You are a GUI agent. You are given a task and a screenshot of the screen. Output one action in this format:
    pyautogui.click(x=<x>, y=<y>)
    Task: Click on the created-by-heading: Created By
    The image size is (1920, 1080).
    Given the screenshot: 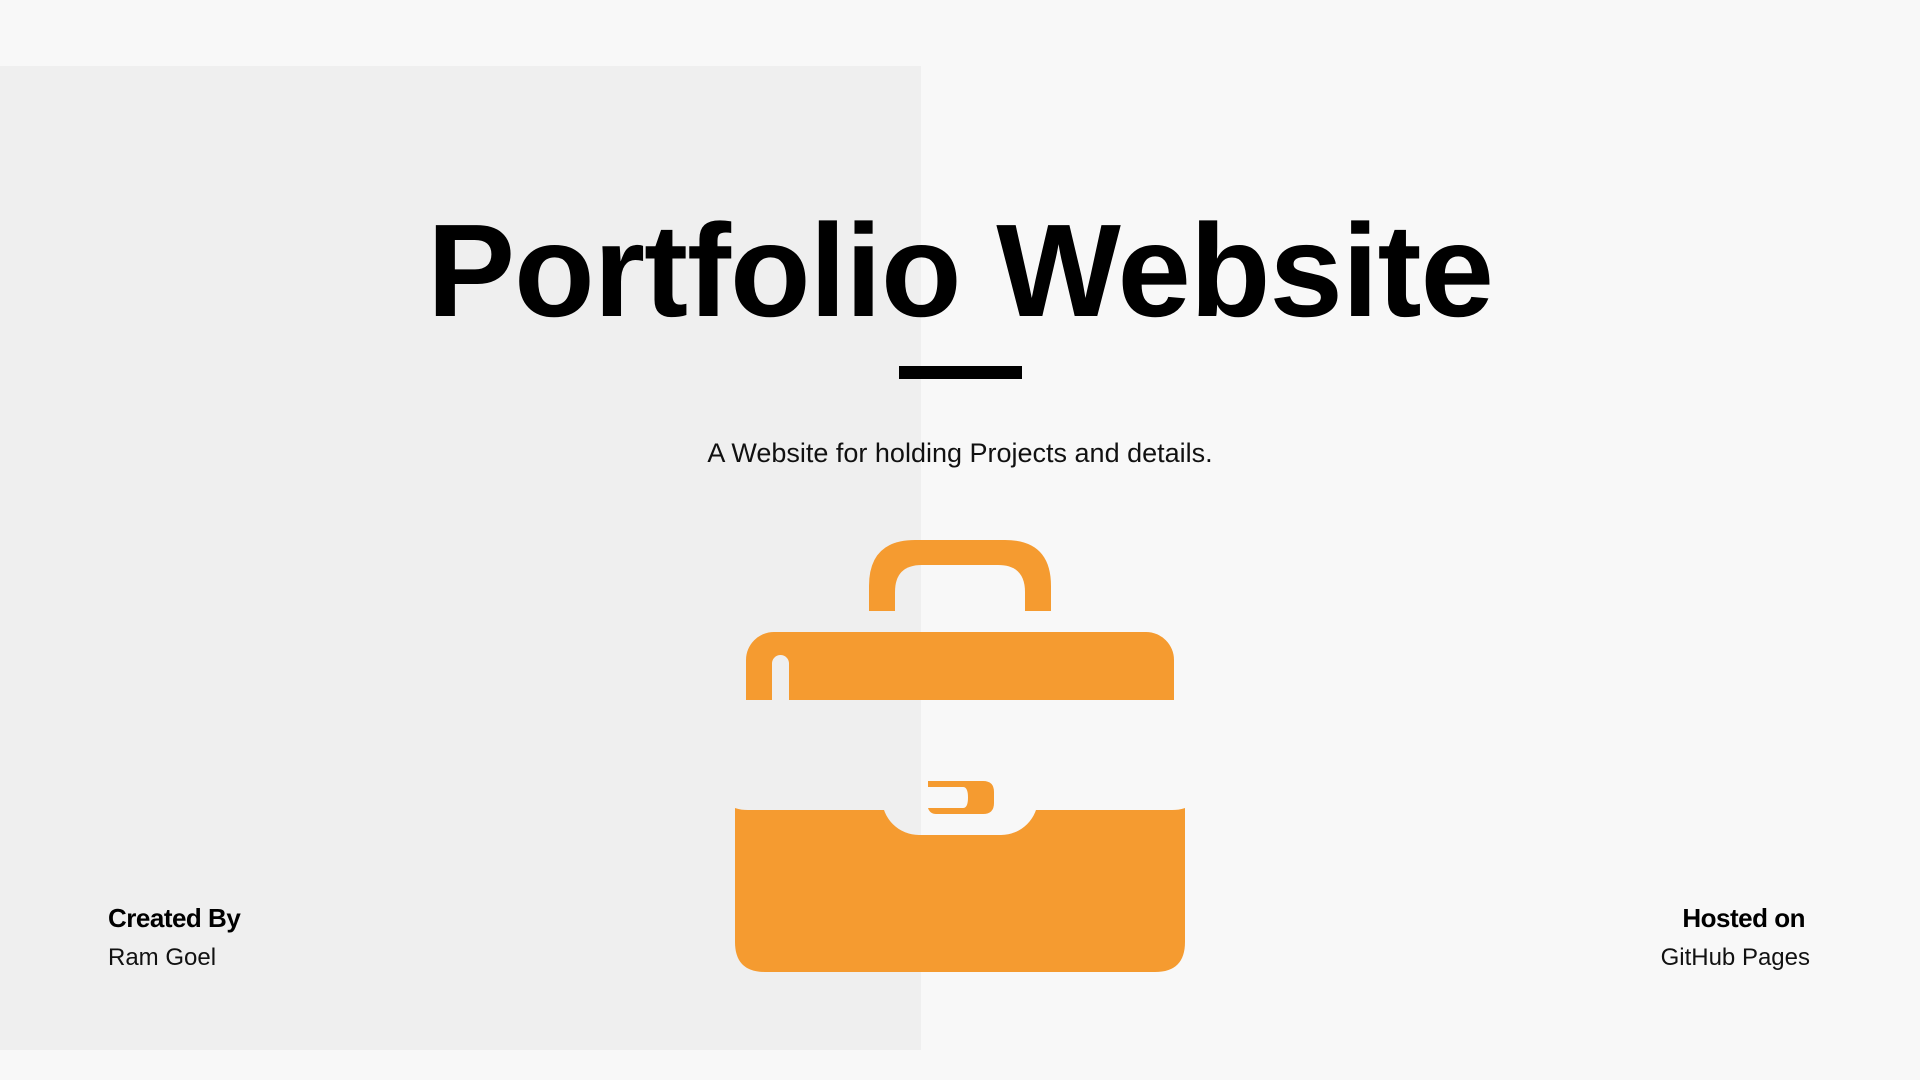 What is the action you would take?
    pyautogui.click(x=174, y=918)
    